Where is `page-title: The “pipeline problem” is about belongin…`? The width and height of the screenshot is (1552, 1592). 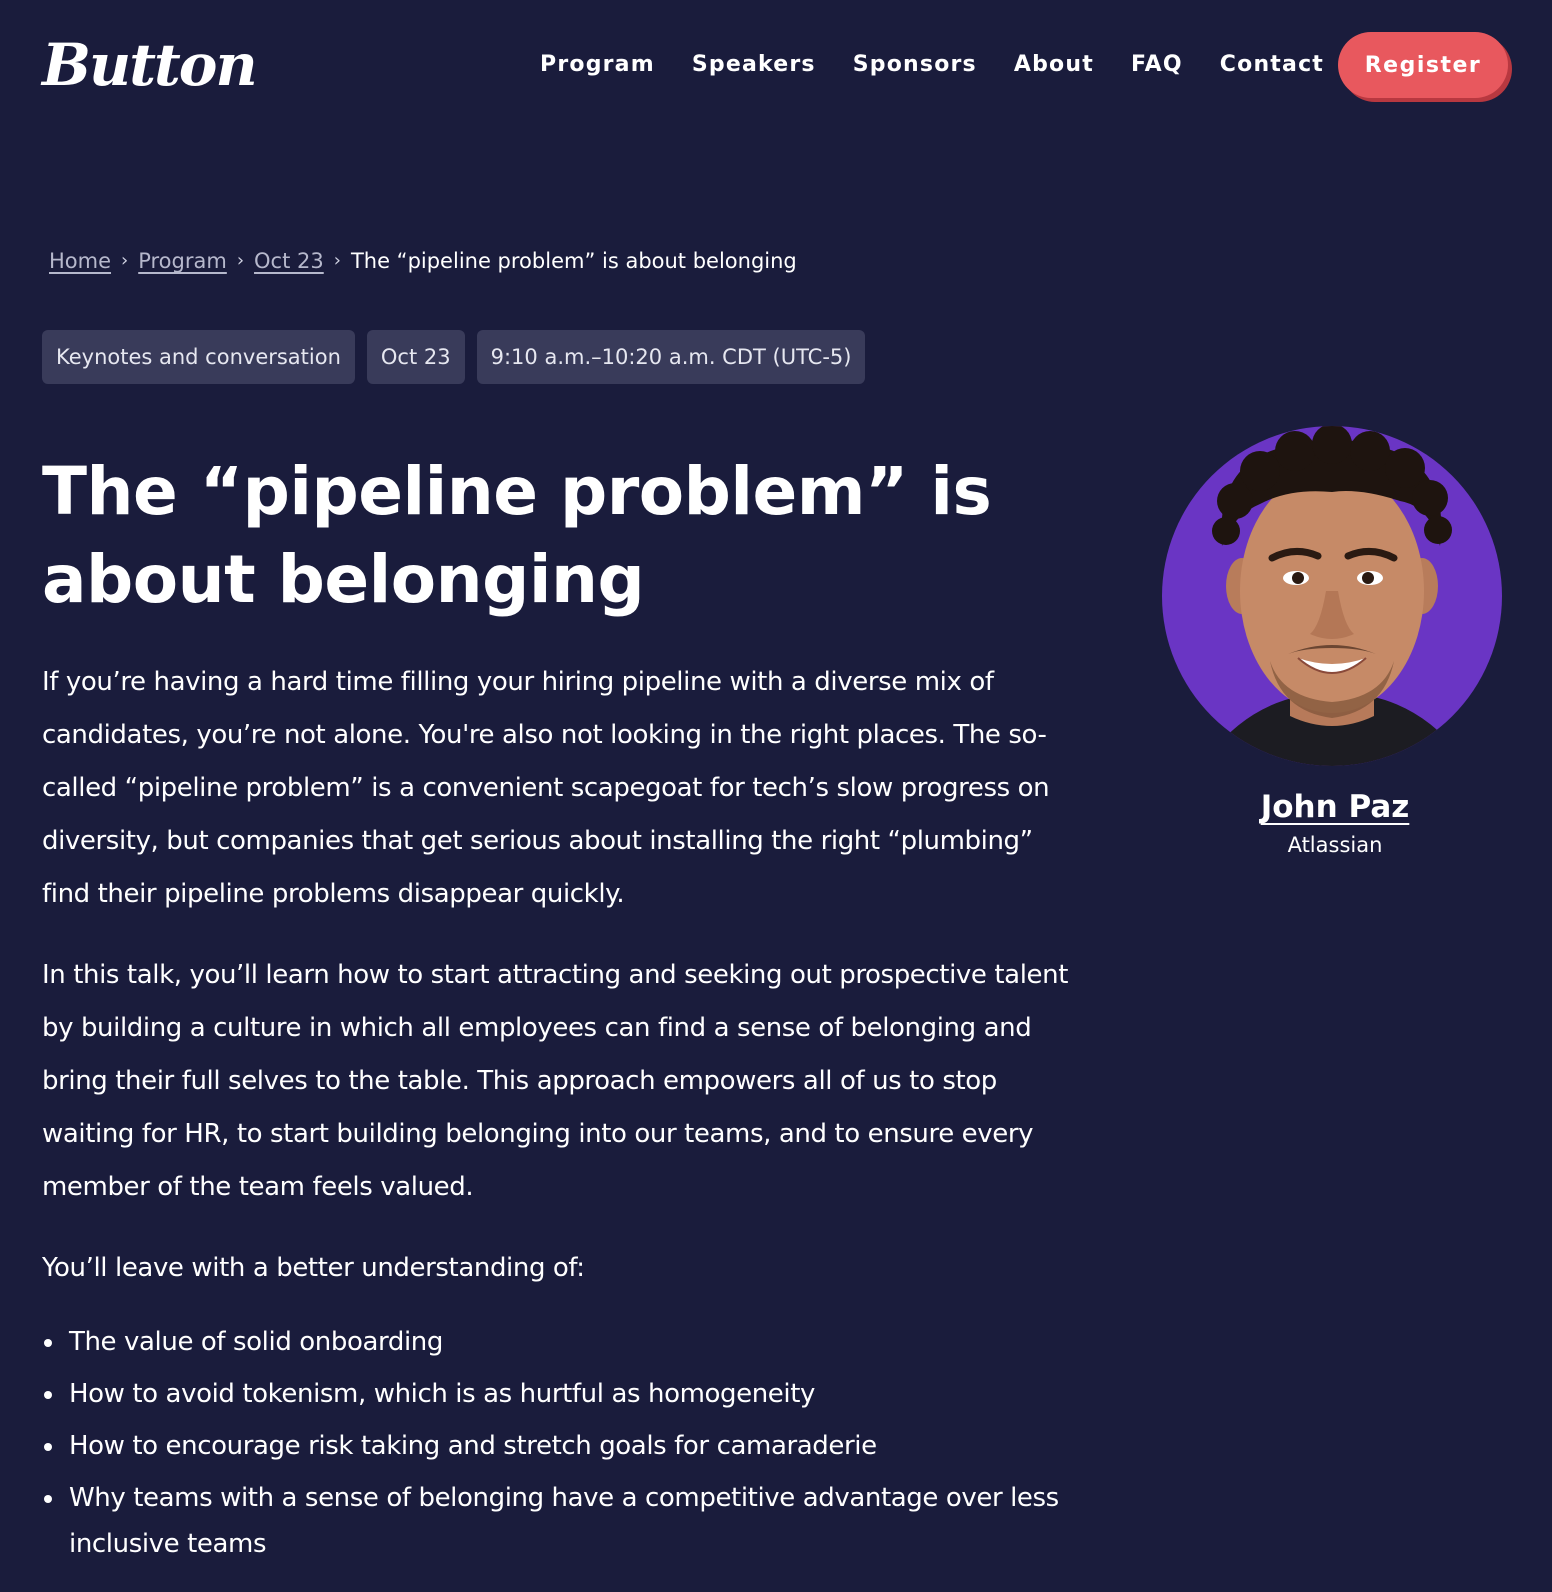 page-title: The “pipeline problem” is about belongin… is located at coordinates (517, 535).